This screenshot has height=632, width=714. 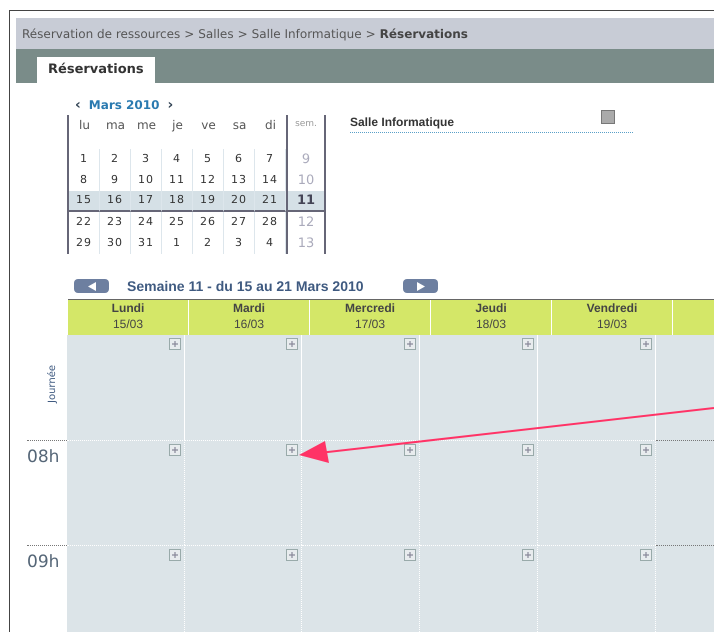 I want to click on weekday-label: me, so click(x=147, y=125).